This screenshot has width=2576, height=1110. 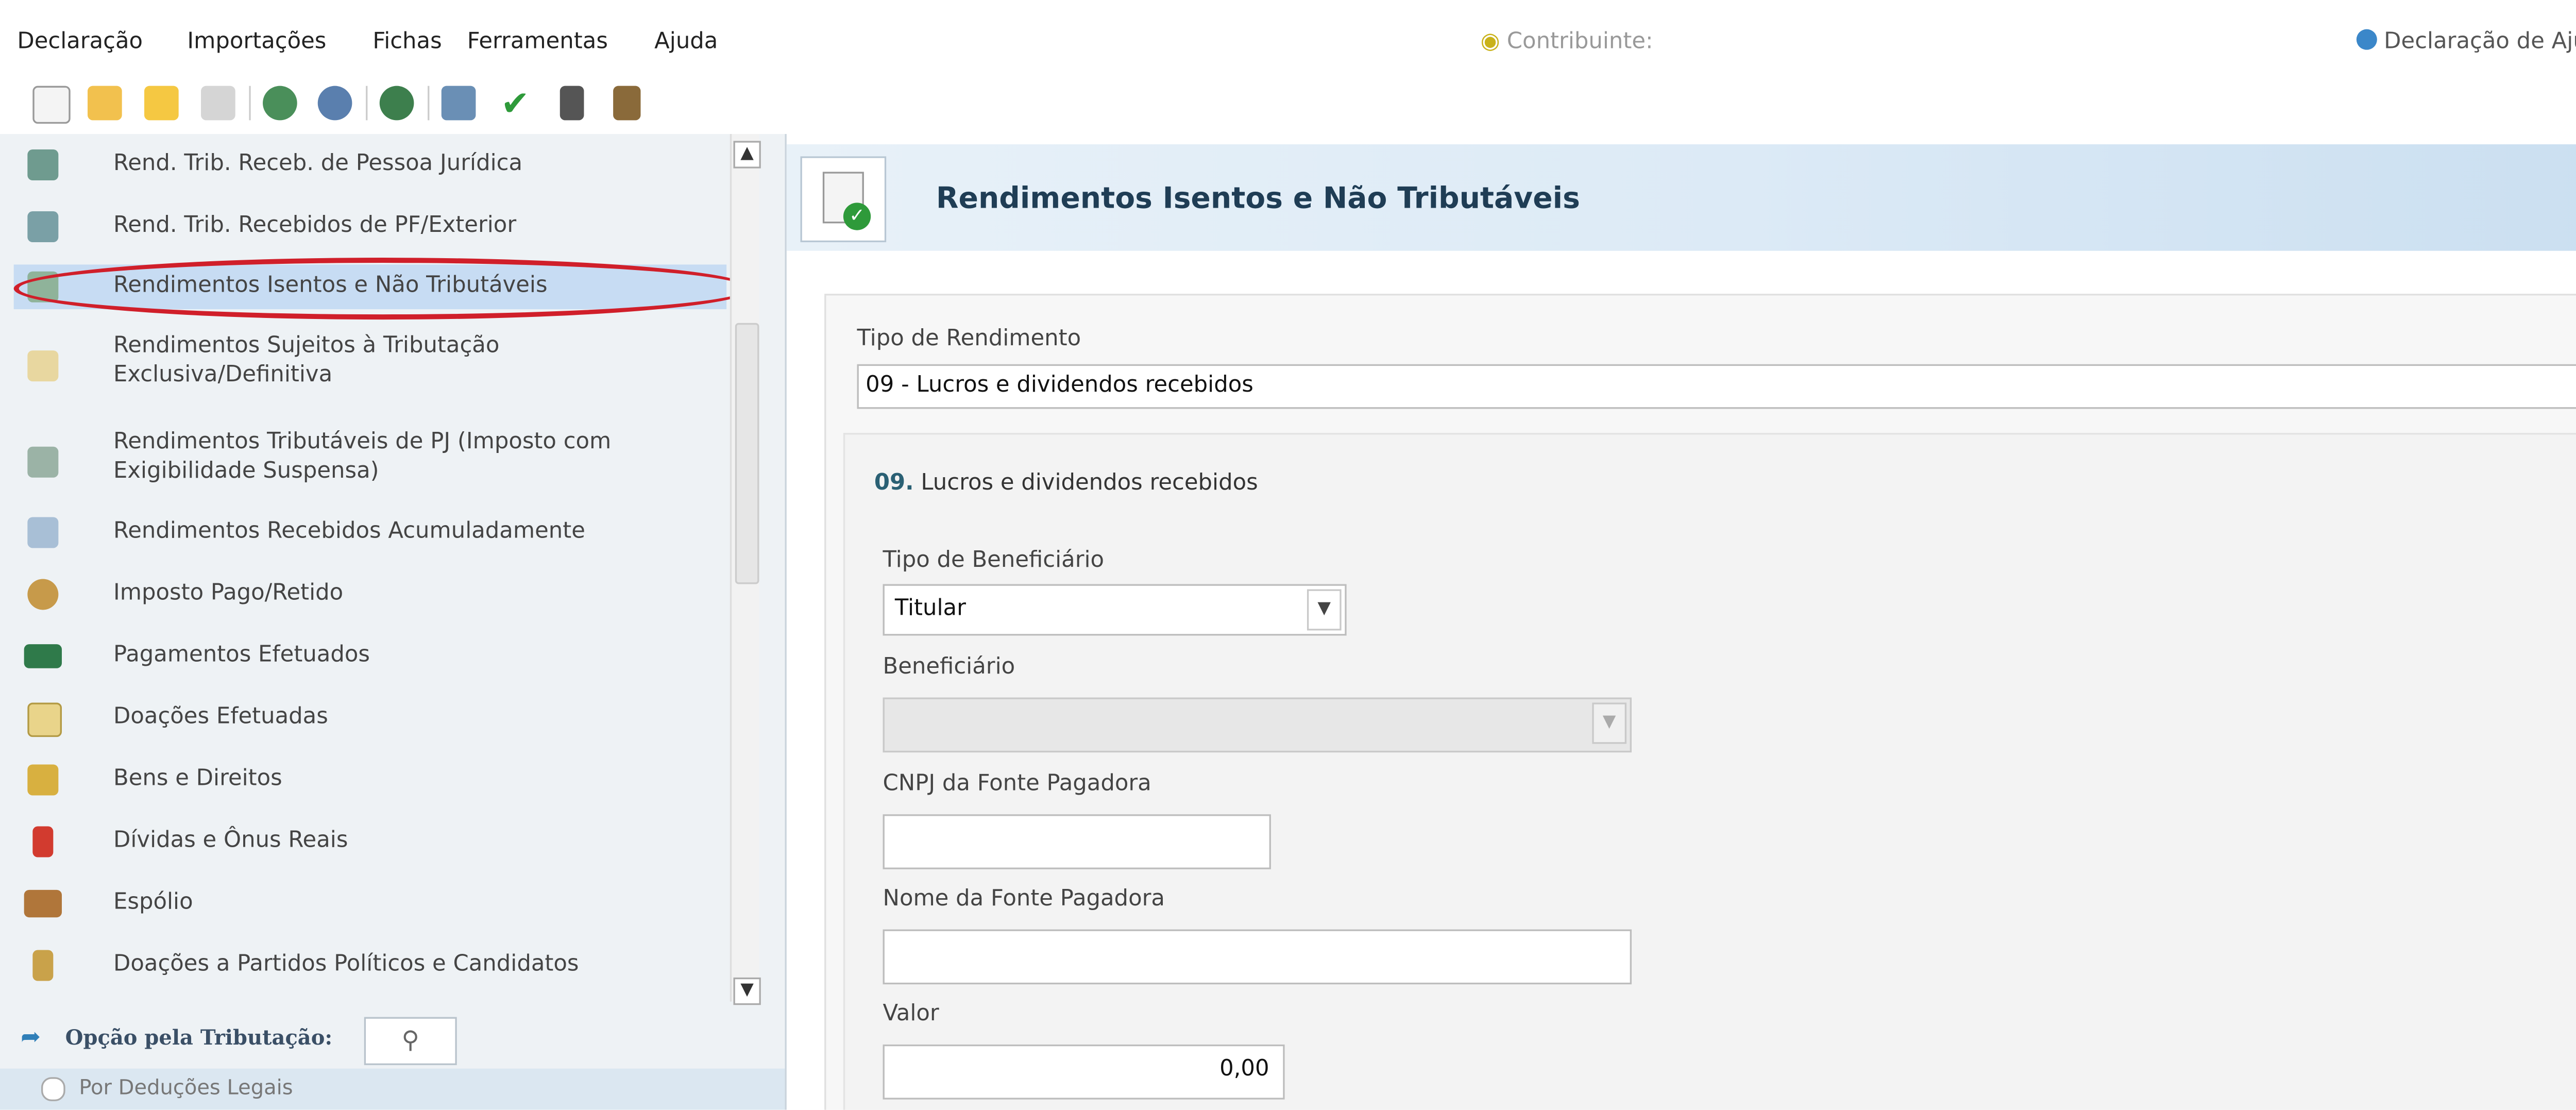 I want to click on income-pf-icon, so click(x=43, y=227).